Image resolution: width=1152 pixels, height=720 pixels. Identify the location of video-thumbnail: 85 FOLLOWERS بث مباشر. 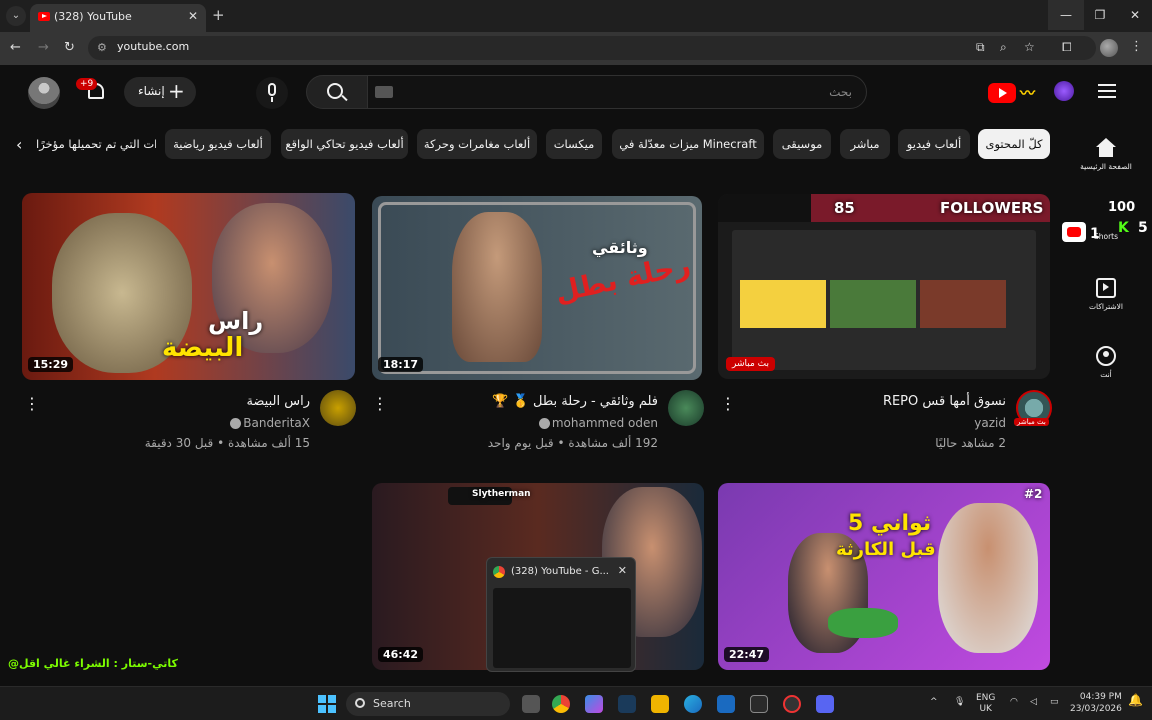
(884, 286).